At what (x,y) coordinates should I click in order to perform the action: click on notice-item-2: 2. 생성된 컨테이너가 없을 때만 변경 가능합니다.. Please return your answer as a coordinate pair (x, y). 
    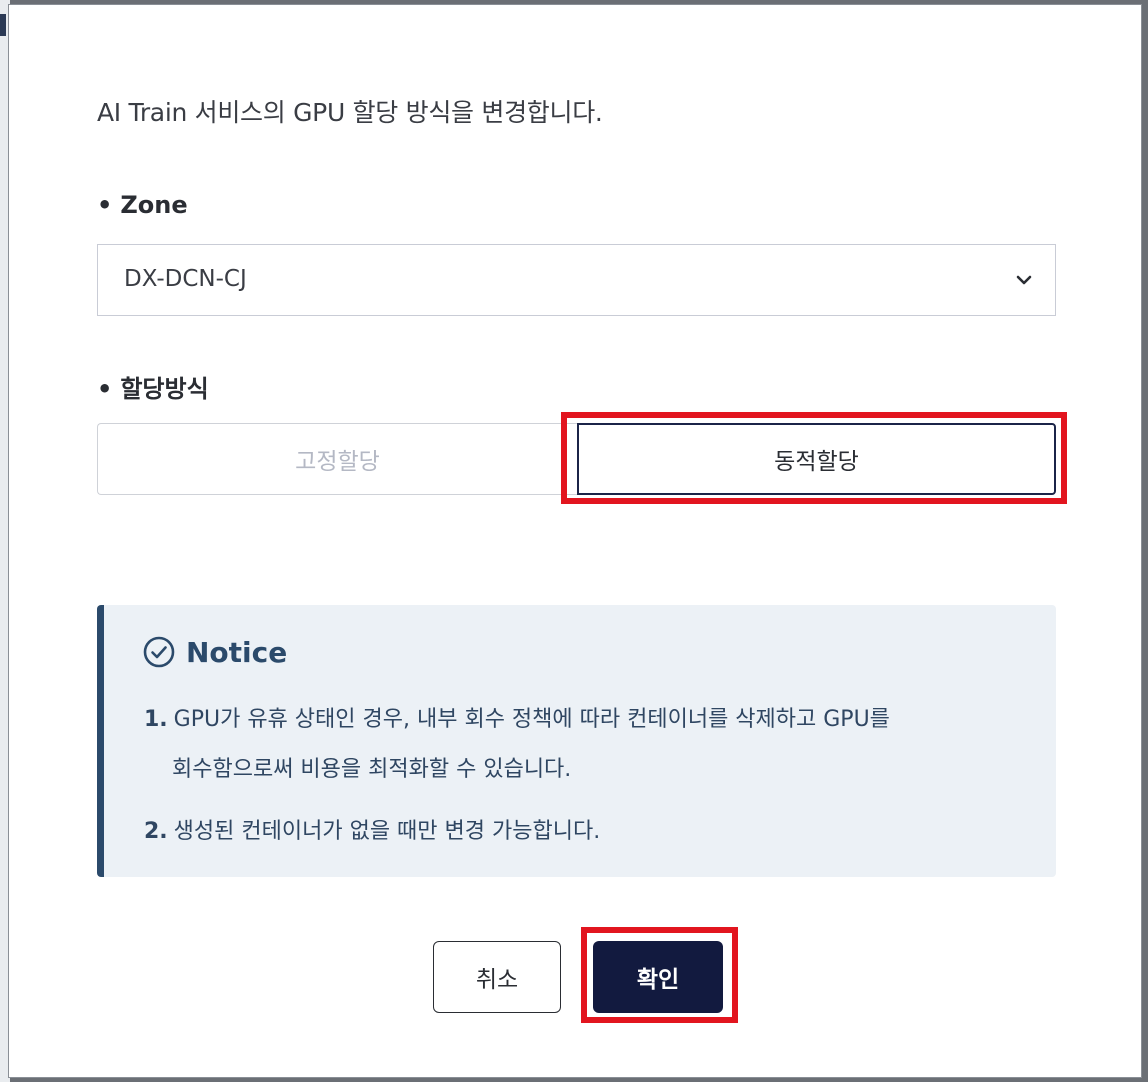
    Looking at the image, I should click on (372, 832).